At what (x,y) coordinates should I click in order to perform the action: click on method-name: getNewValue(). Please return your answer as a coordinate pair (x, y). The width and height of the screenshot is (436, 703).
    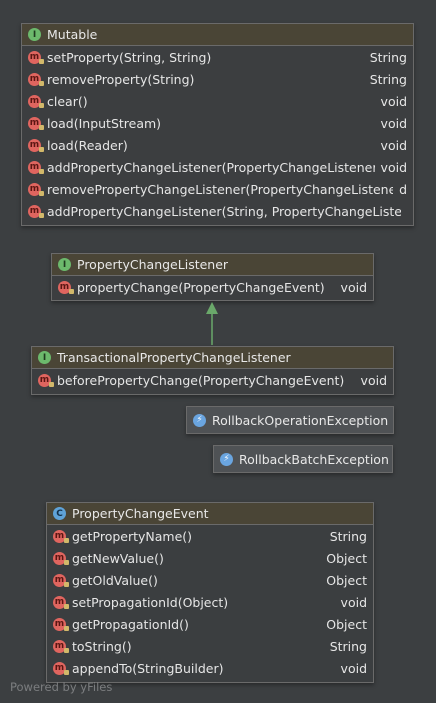
    Looking at the image, I should click on (118, 558).